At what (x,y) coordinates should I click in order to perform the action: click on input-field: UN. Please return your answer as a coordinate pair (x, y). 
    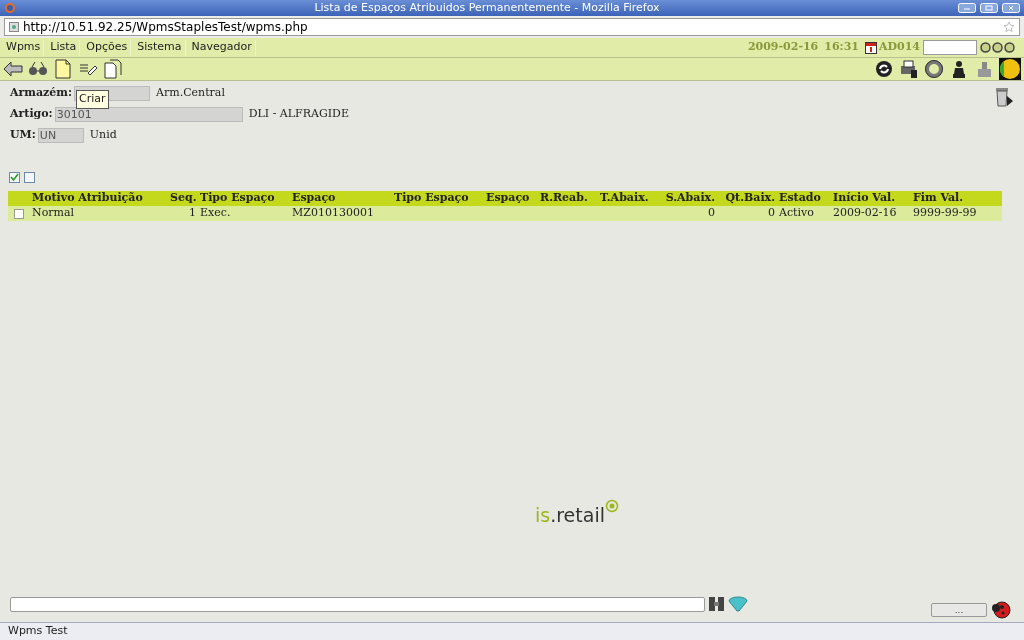
    Looking at the image, I should click on (60, 135).